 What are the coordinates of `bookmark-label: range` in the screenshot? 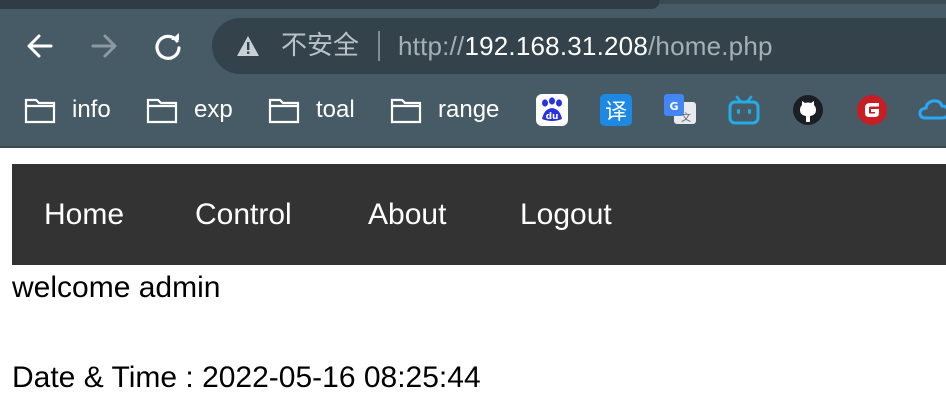 It's located at (469, 109).